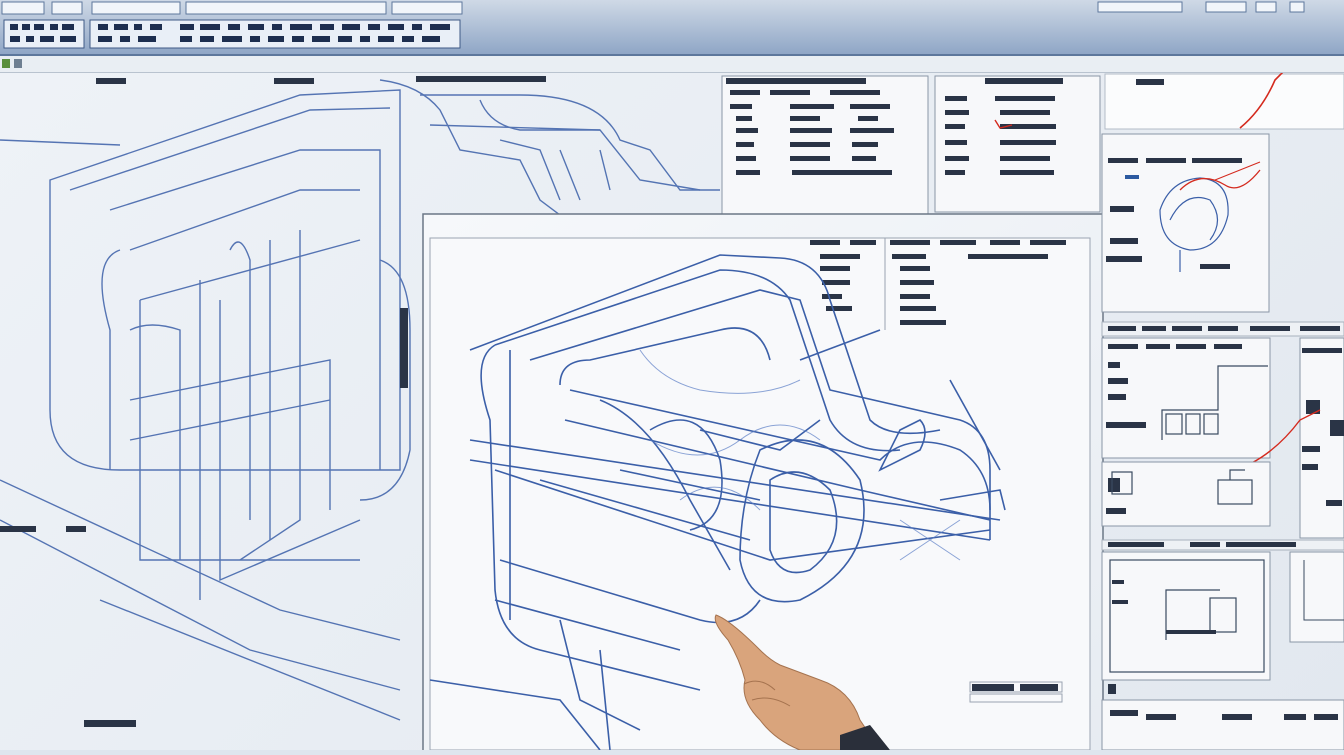 The height and width of the screenshot is (755, 1344). Describe the element at coordinates (1222, 442) in the screenshot. I see `right-side-panels` at that location.